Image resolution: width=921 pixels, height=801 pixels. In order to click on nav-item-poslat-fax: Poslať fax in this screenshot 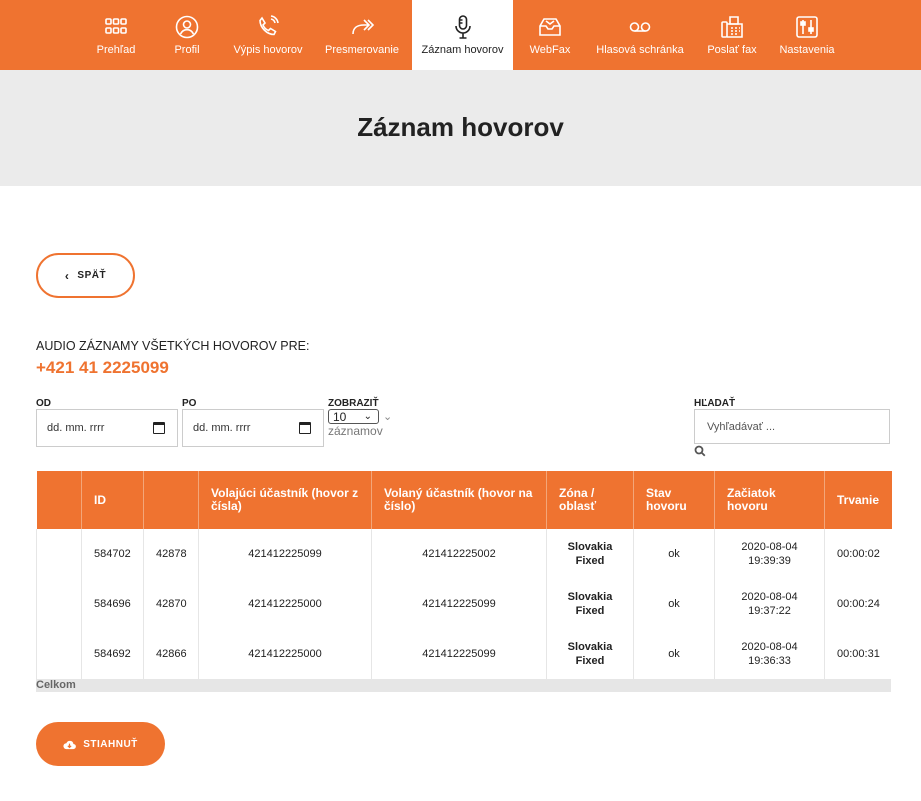, I will do `click(732, 35)`.